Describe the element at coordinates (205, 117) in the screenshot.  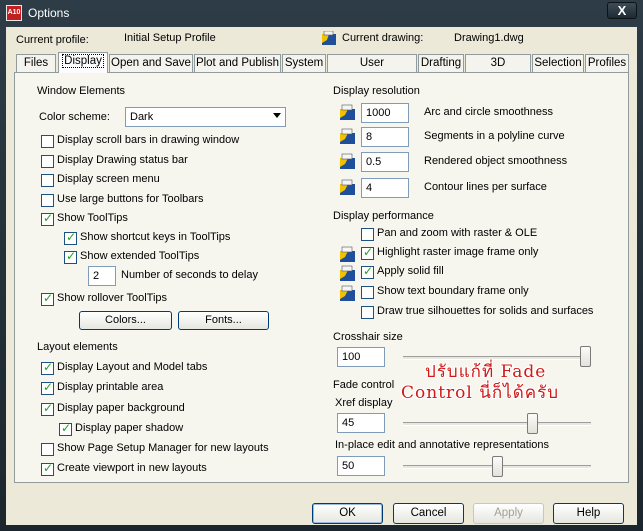
I see `color-scheme-select: Dark` at that location.